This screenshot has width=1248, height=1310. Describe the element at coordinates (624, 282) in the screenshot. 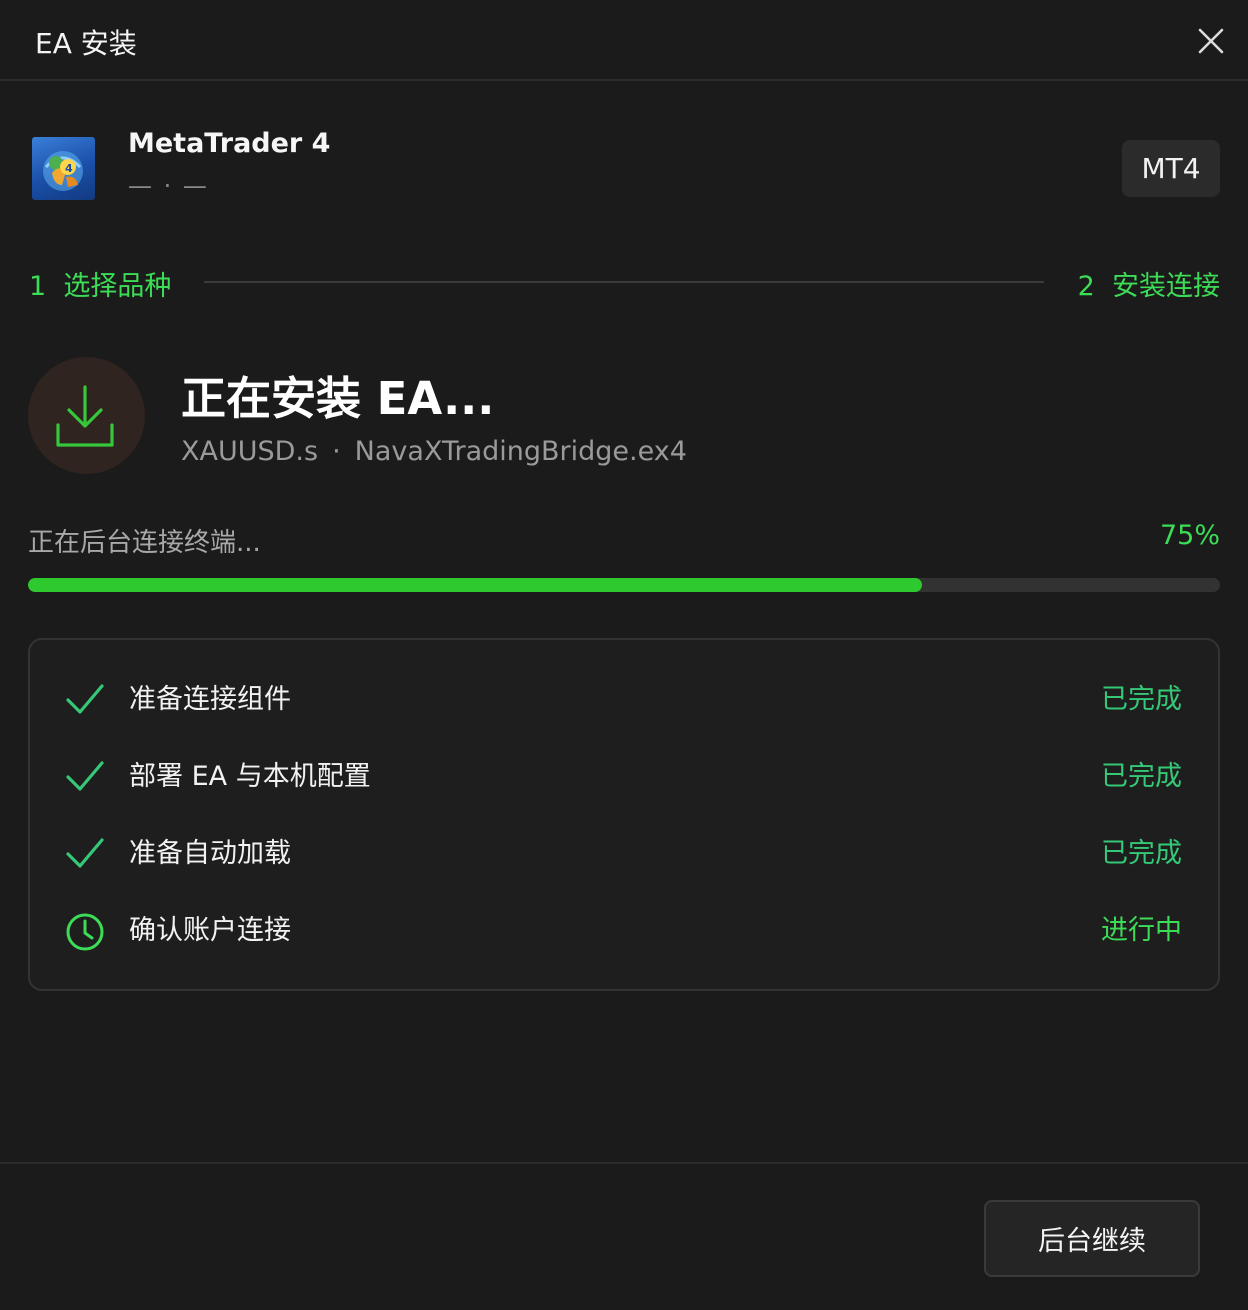

I see `step-connector` at that location.